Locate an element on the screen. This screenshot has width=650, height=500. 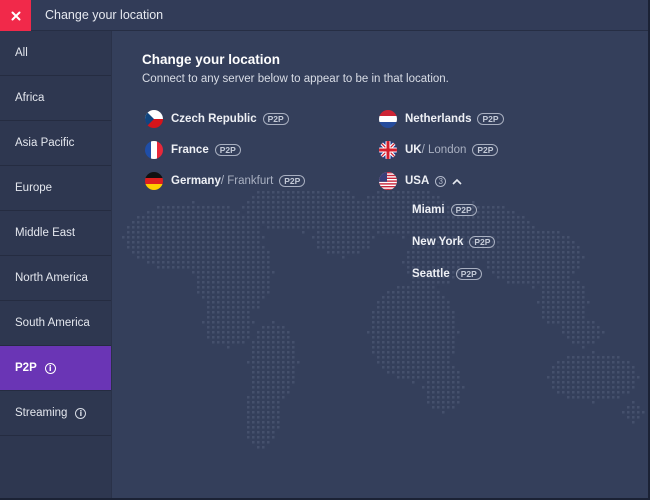
city-name: New York is located at coordinates (438, 242).